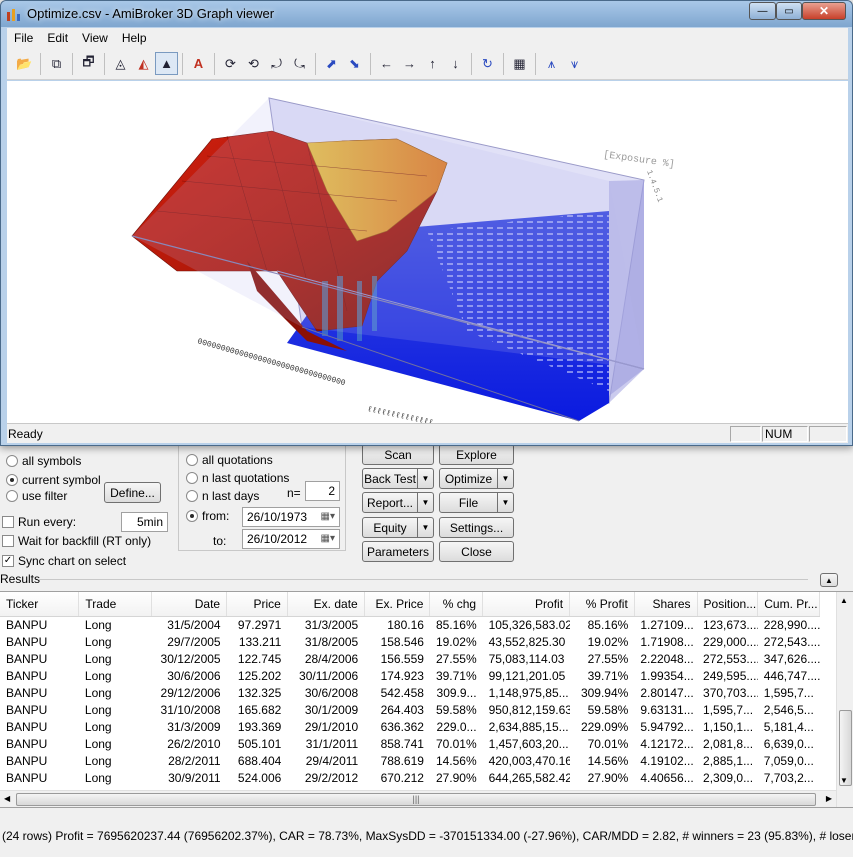 This screenshot has width=853, height=857. What do you see at coordinates (386, 63) in the screenshot?
I see `arrow-left-icon: ←` at bounding box center [386, 63].